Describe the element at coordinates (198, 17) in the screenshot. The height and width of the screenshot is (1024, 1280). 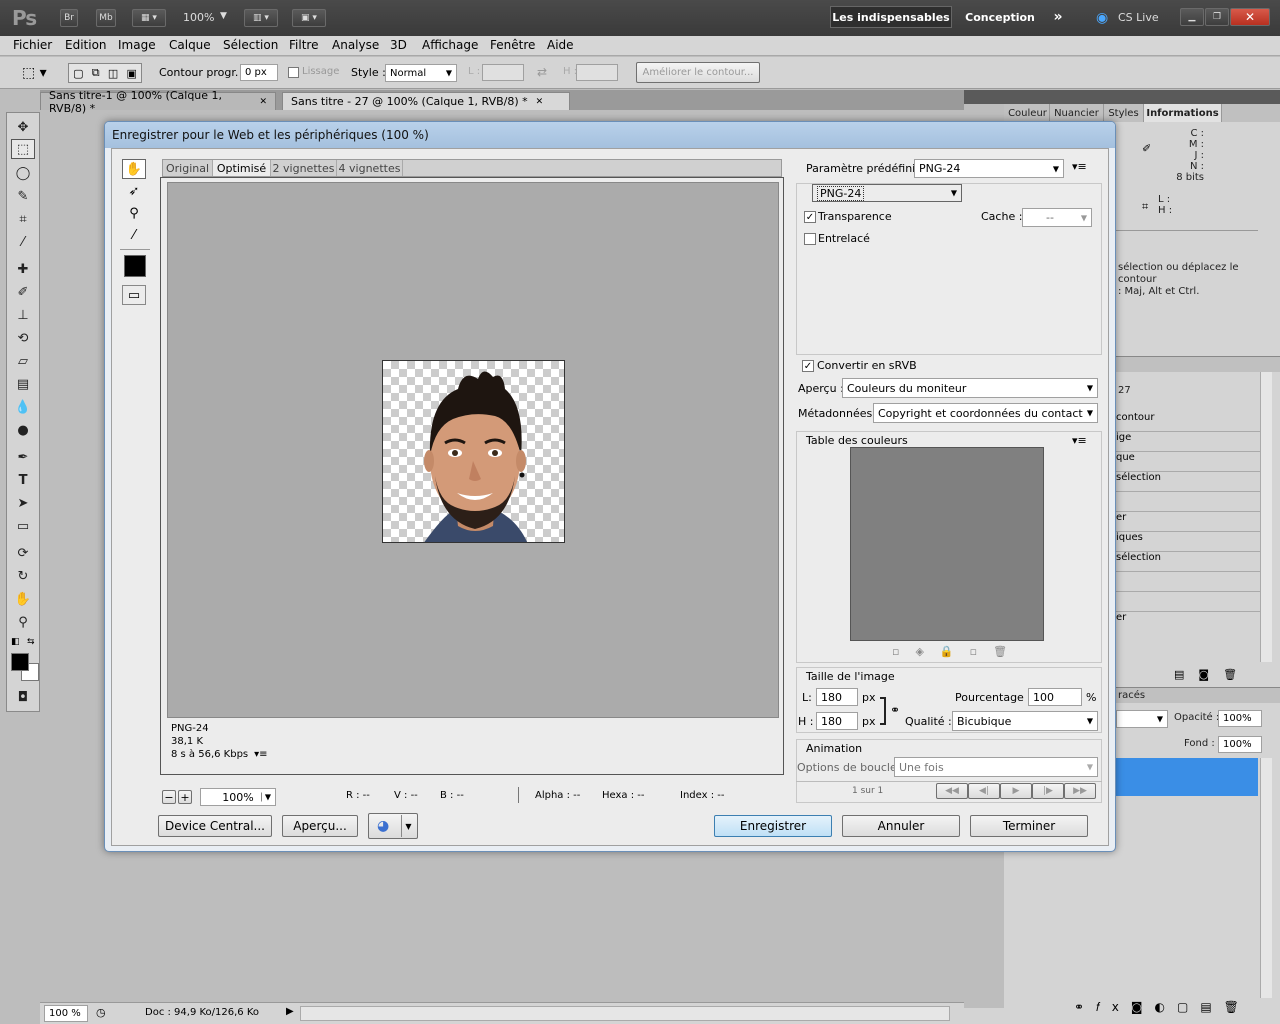
I see `zoom-level: 100%` at that location.